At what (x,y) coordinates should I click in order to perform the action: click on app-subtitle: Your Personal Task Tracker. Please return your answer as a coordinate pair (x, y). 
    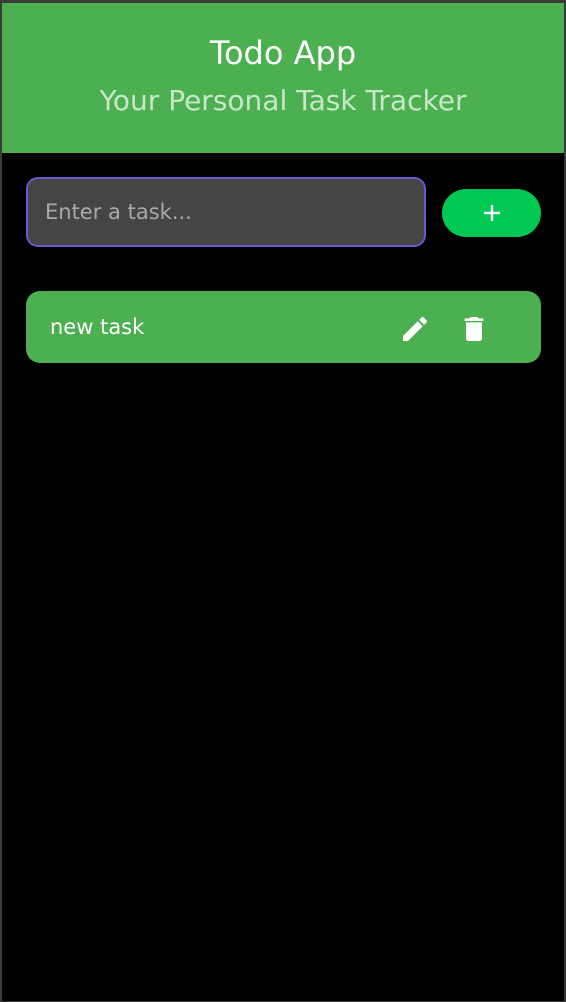
    Looking at the image, I should click on (283, 100).